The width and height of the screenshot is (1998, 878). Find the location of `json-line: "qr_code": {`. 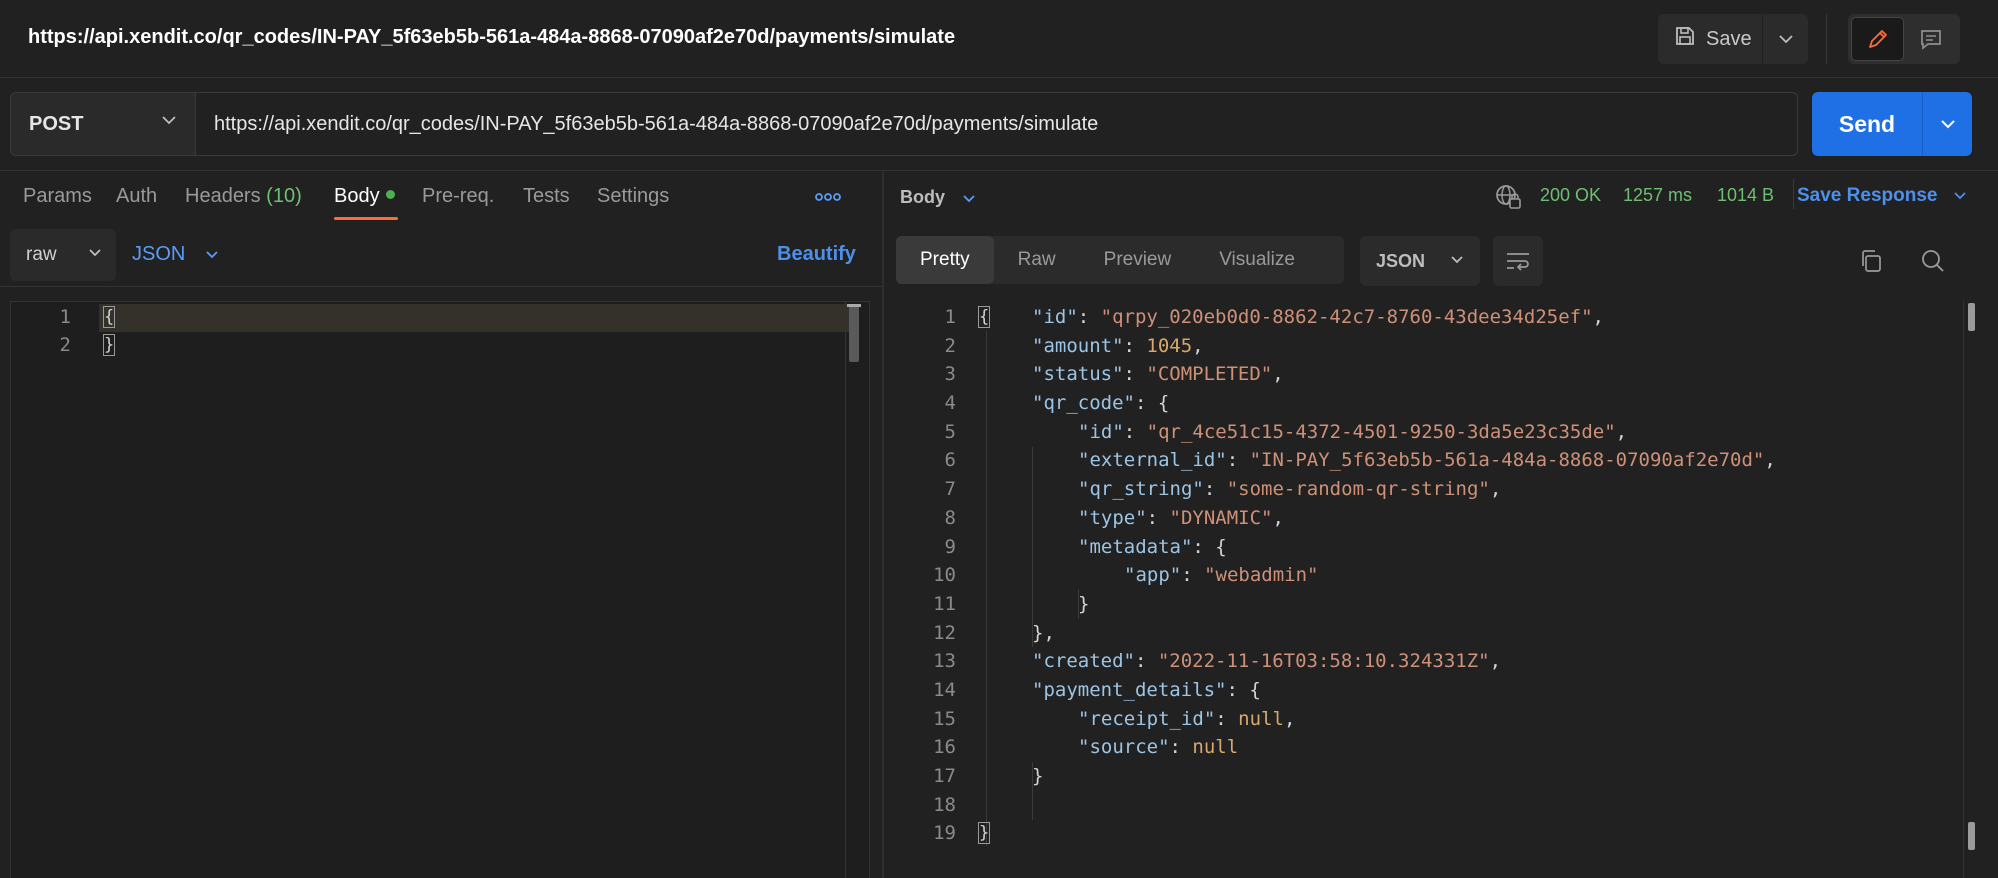

json-line: "qr_code": { is located at coordinates (1101, 403).